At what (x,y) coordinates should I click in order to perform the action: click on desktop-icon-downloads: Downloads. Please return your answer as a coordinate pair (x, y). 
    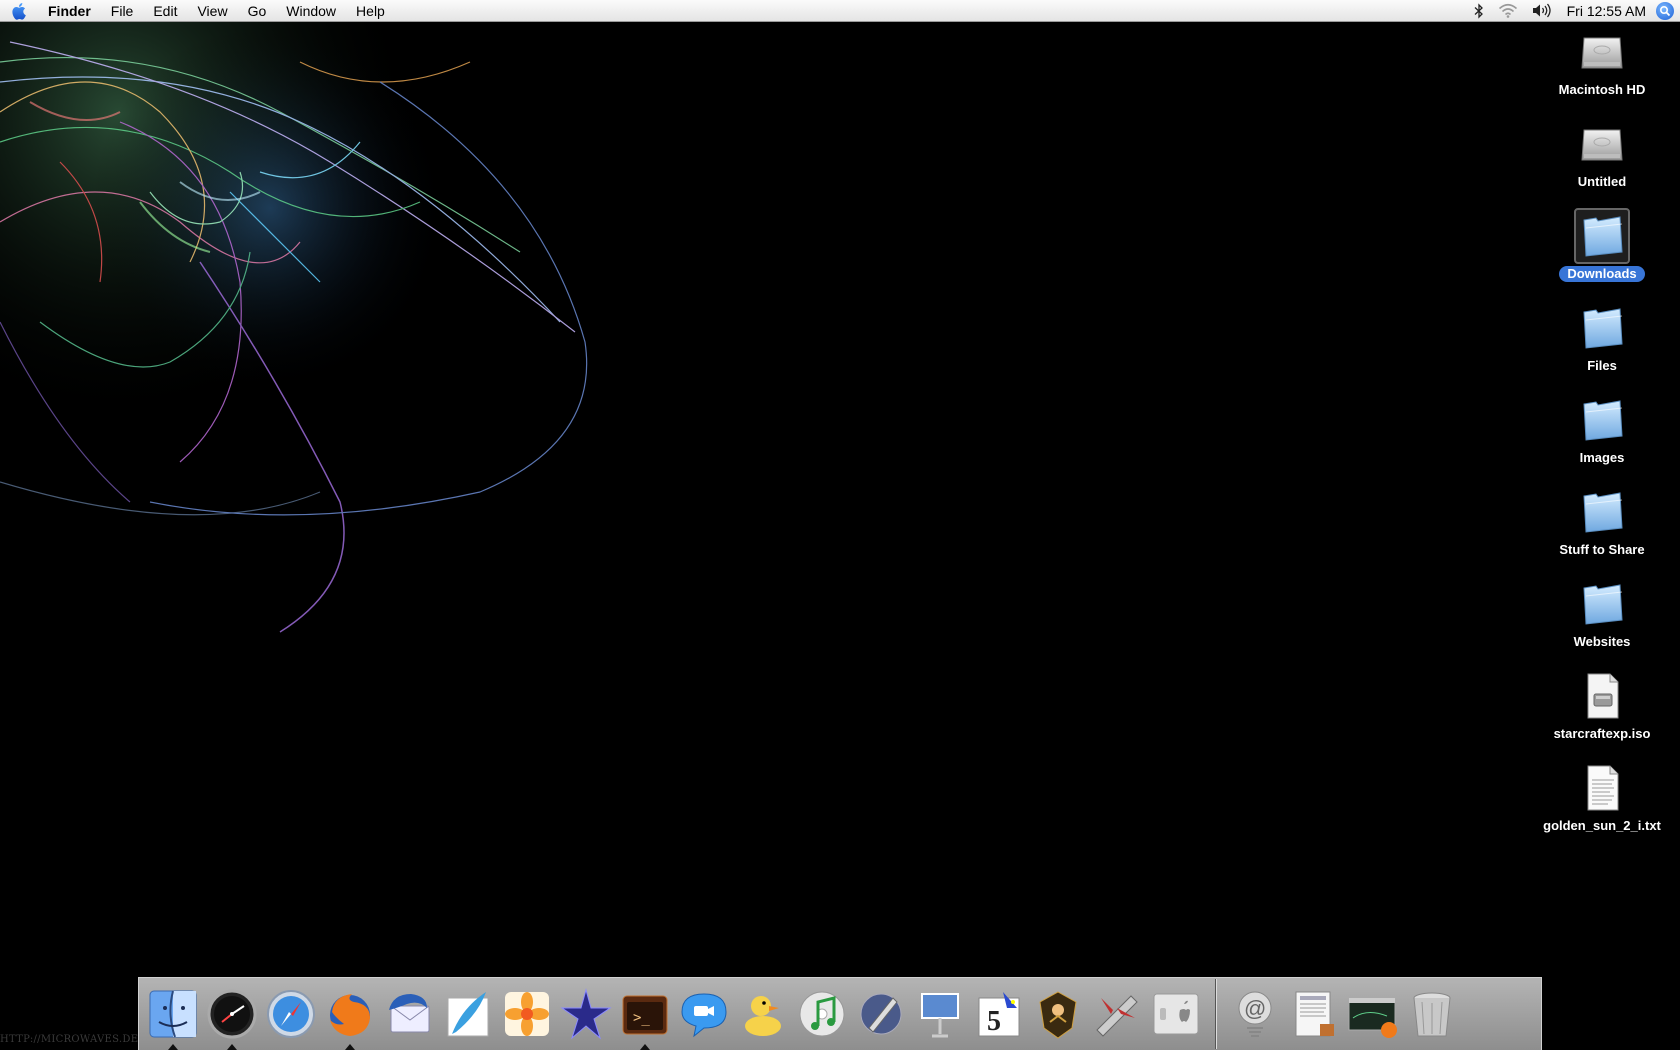
    Looking at the image, I should click on (1602, 253).